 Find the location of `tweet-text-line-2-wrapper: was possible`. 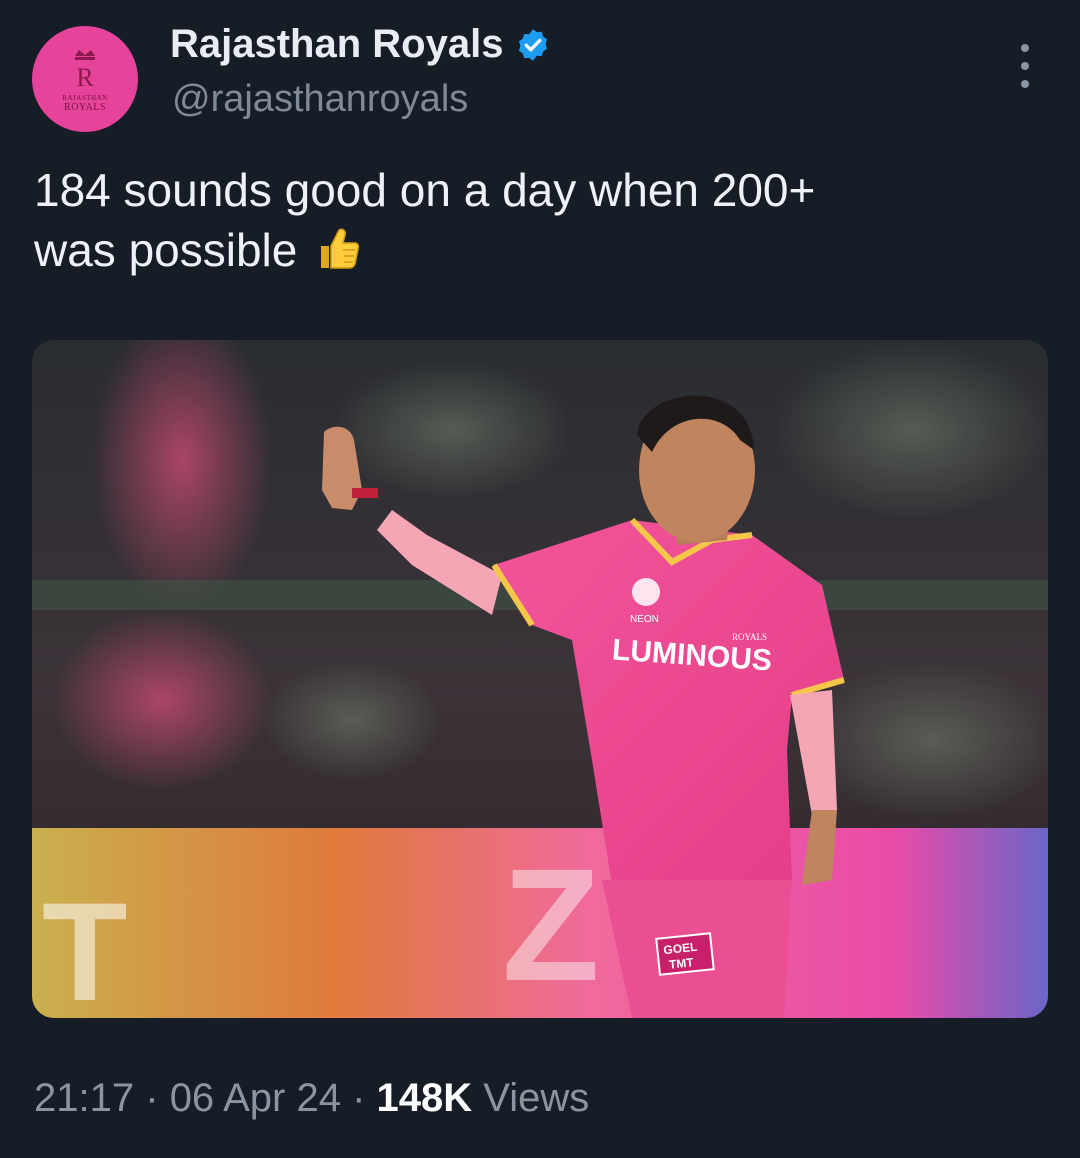

tweet-text-line-2-wrapper: was possible is located at coordinates (539, 254).